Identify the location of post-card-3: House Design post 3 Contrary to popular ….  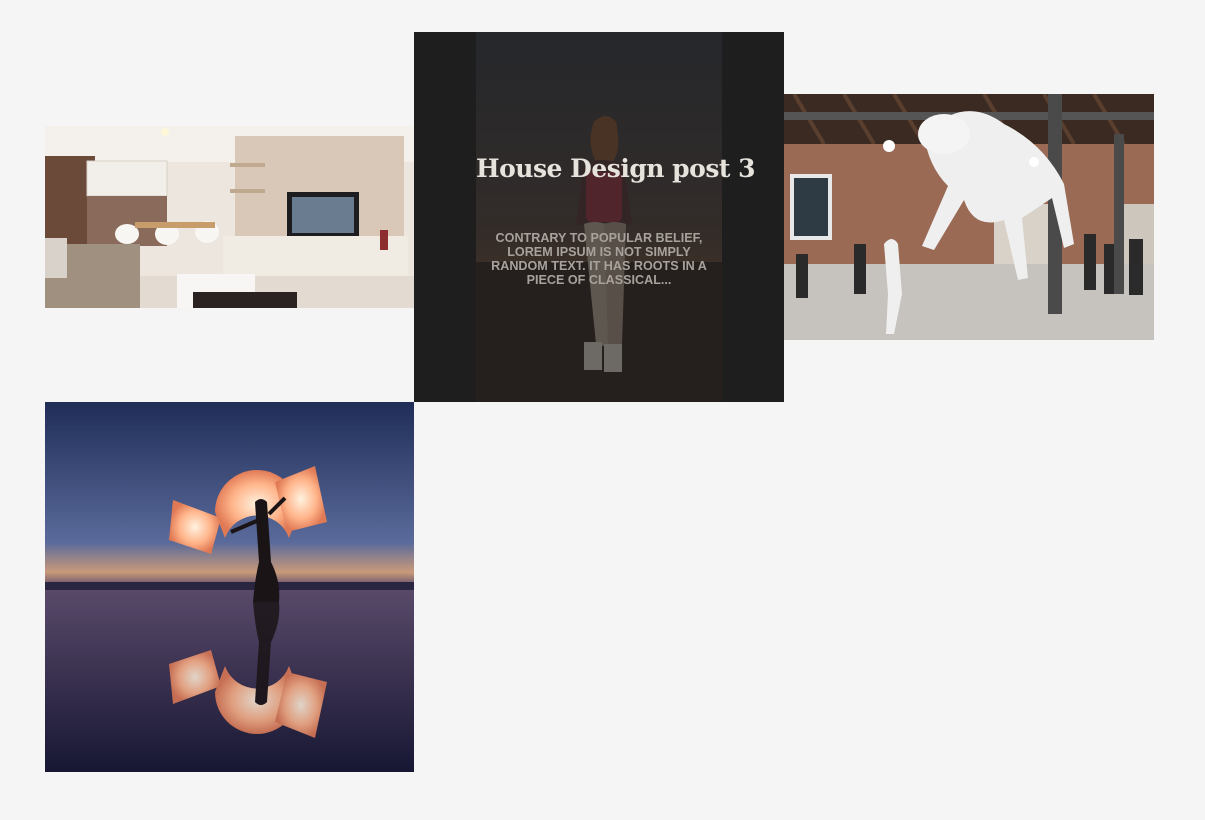
(599, 217).